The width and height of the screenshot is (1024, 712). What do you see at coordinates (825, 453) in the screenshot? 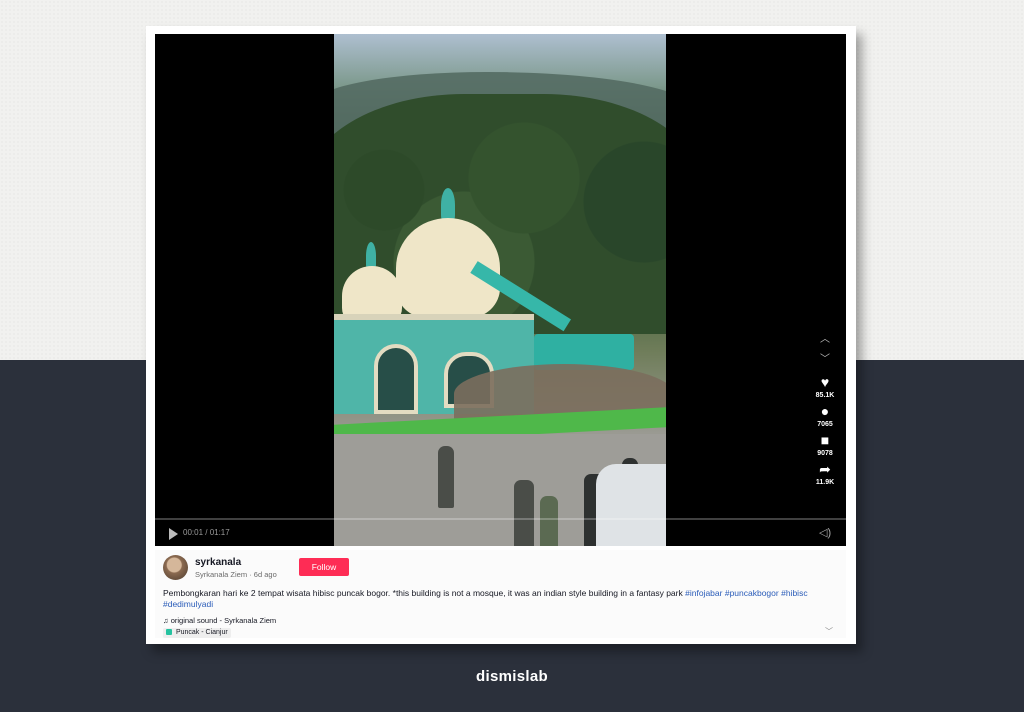
I see `bookmark-count: 9078` at bounding box center [825, 453].